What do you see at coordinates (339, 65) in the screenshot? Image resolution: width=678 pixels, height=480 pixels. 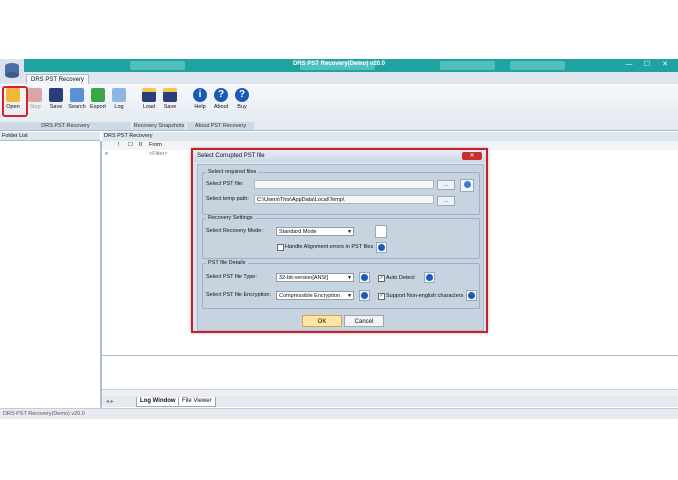 I see `title-bar: DRS PST Recovery(Demo) v20.0 — ☐ ✕` at bounding box center [339, 65].